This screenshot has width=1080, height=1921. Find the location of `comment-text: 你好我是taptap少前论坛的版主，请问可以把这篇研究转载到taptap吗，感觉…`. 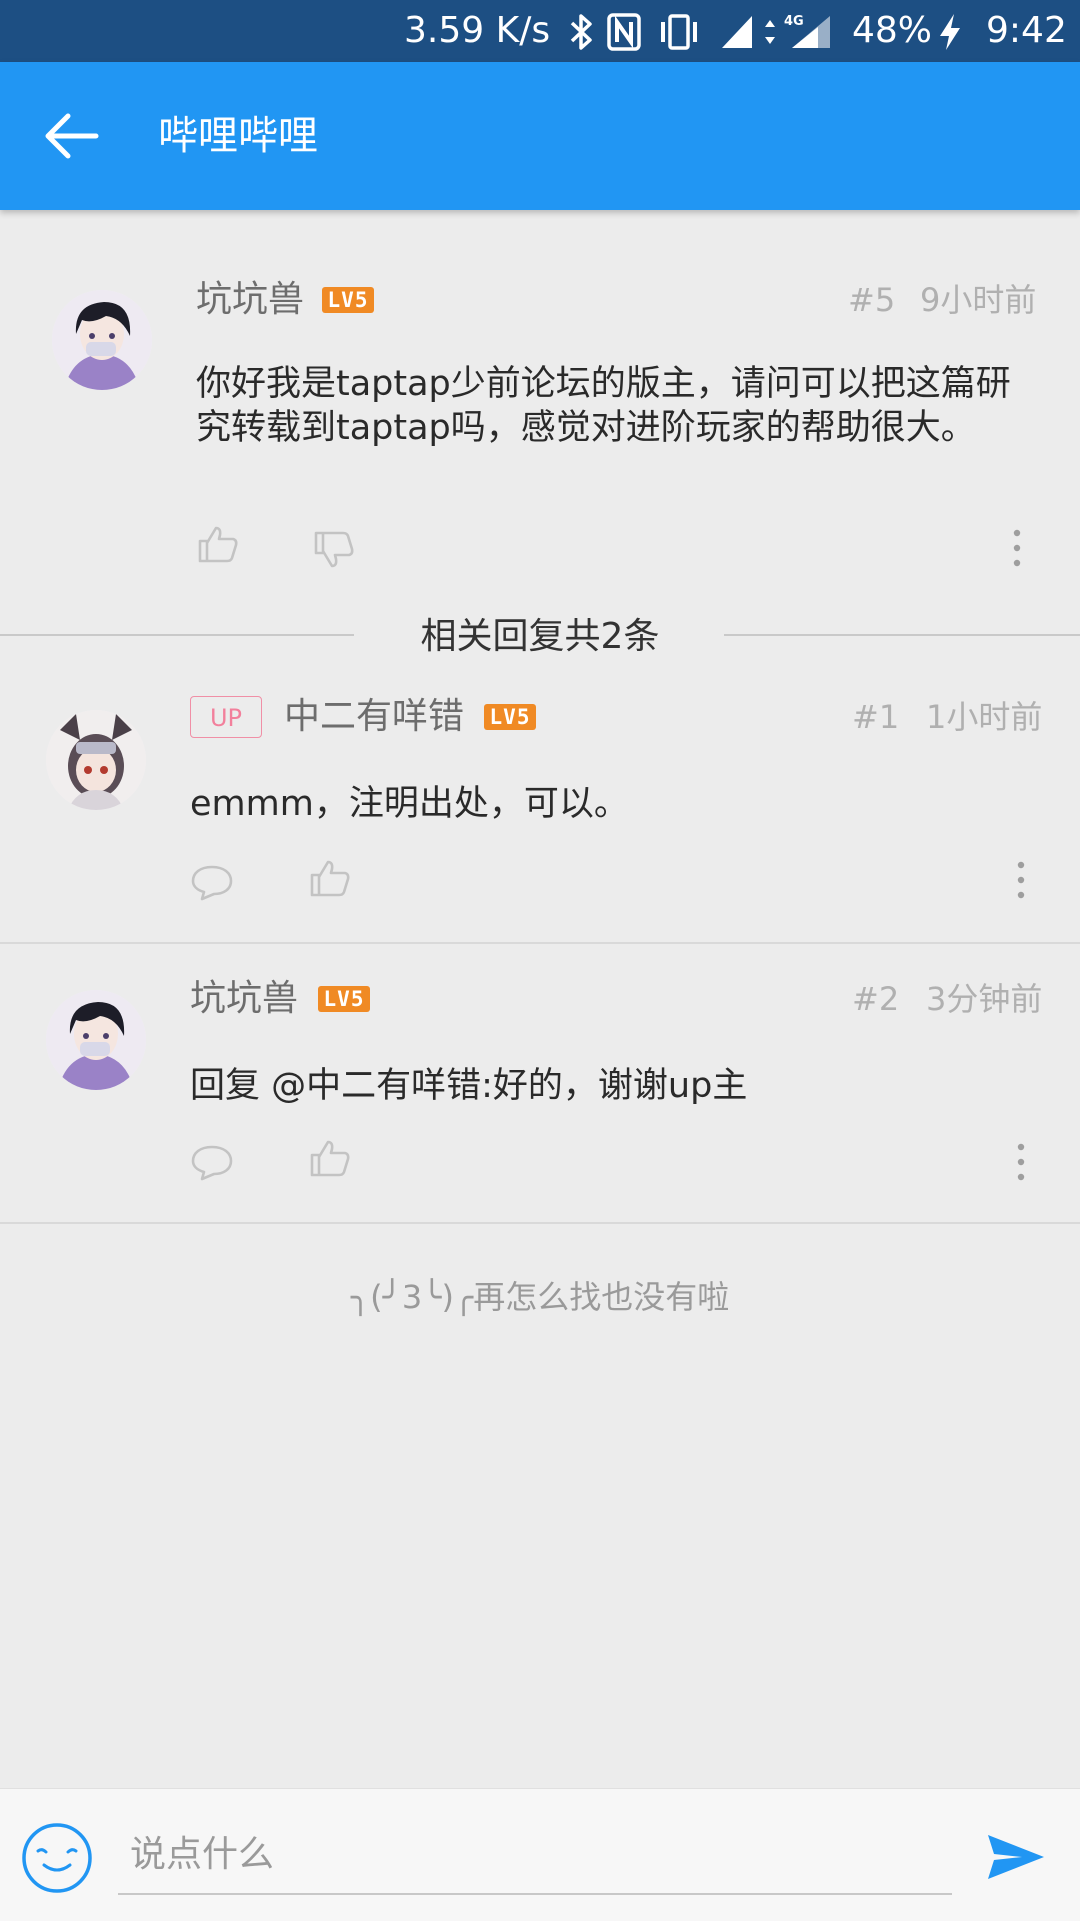

comment-text: 你好我是taptap少前论坛的版主，请问可以把这篇研究转载到taptap吗，感觉… is located at coordinates (603, 406).